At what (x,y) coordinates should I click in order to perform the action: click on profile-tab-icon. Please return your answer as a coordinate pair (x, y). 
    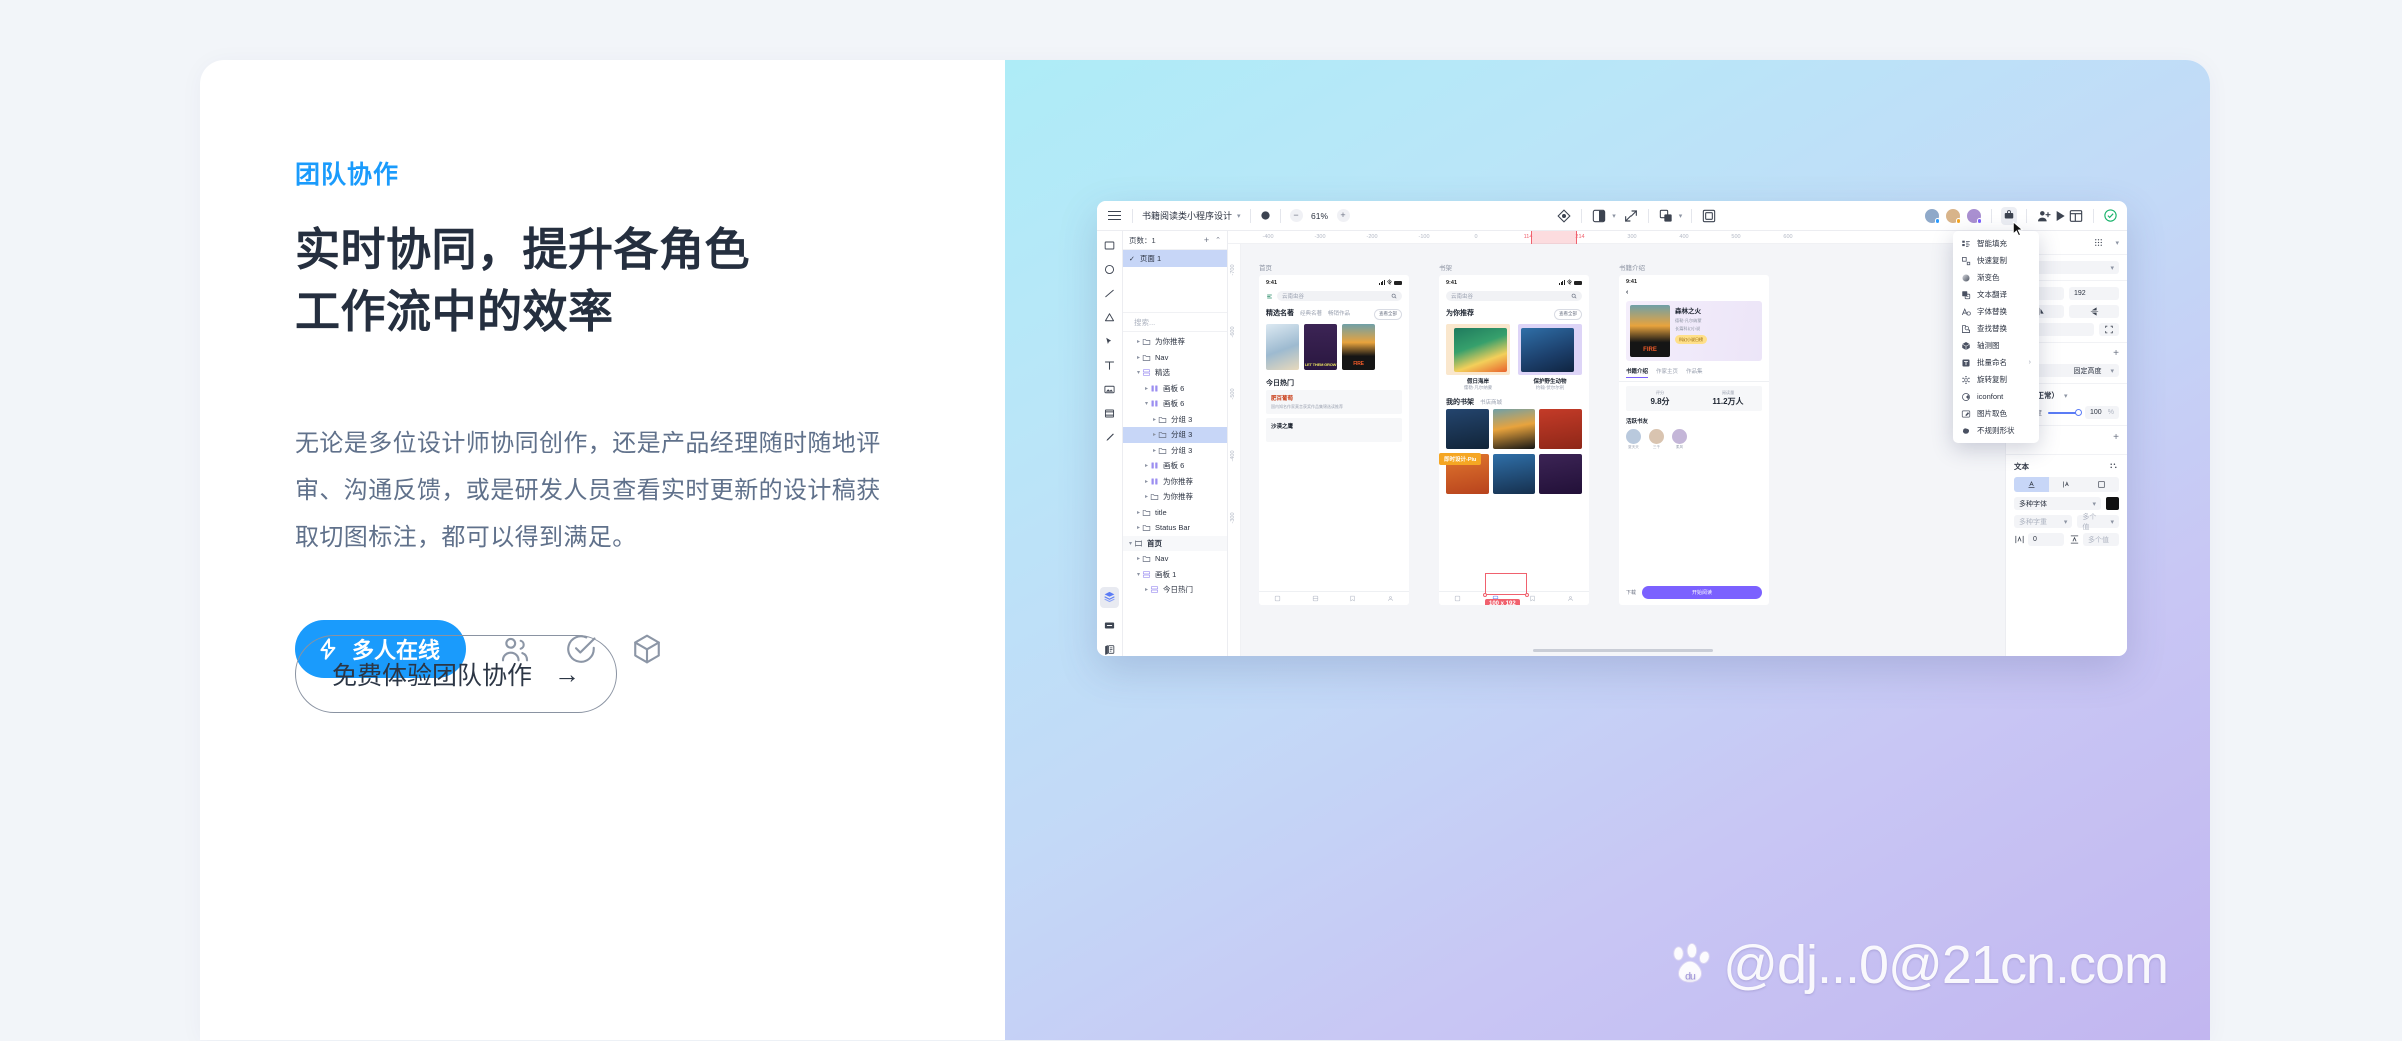
    Looking at the image, I should click on (1390, 598).